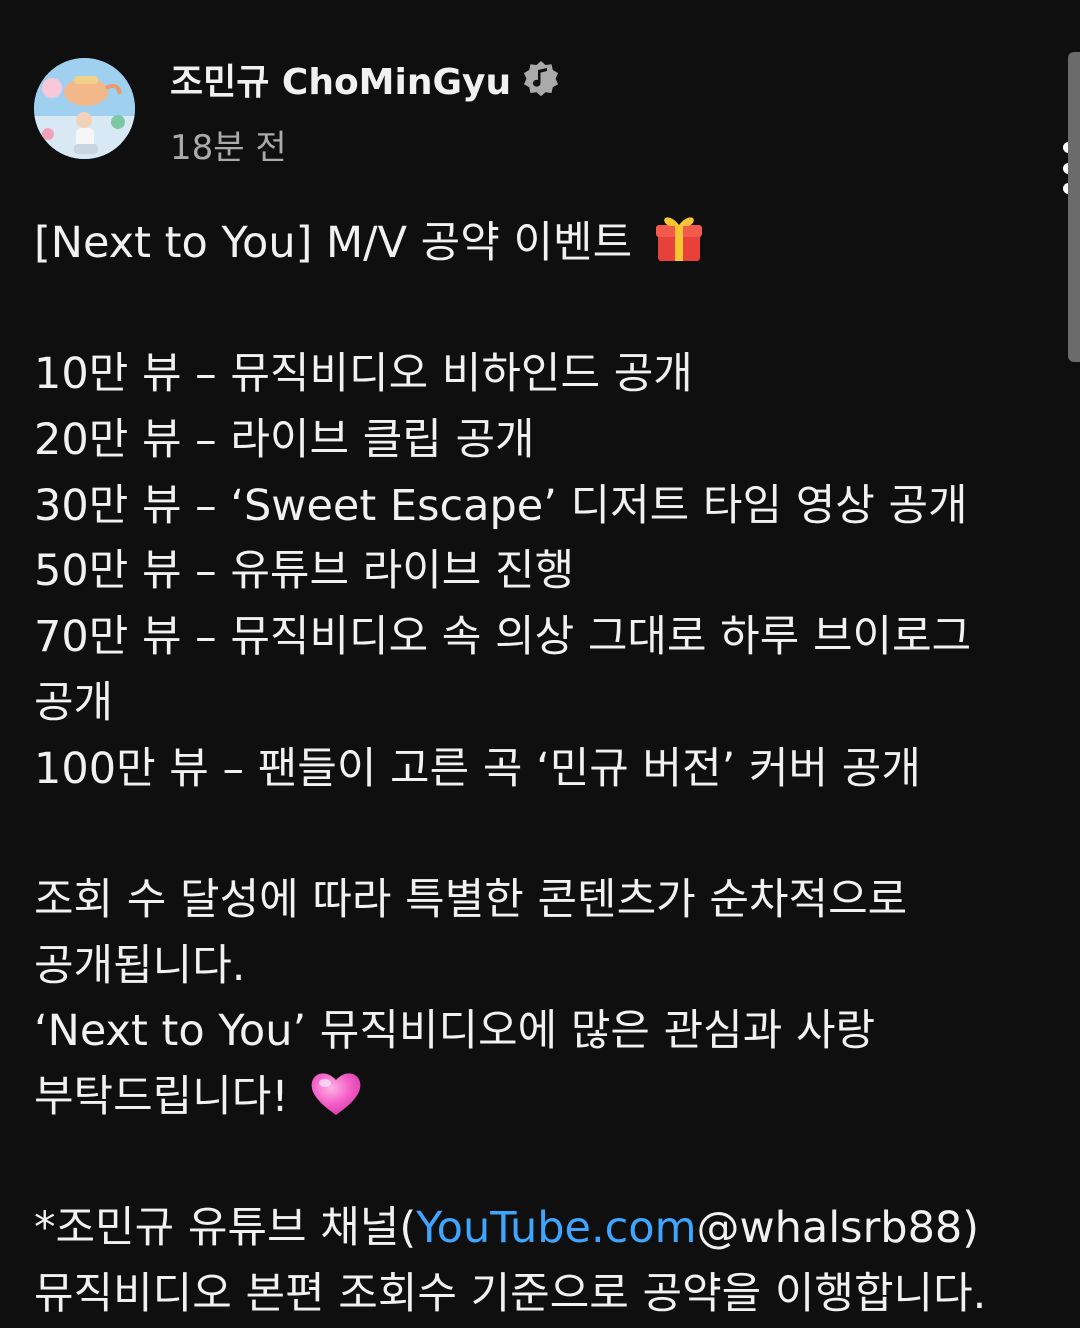 Image resolution: width=1080 pixels, height=1328 pixels. I want to click on scrollbar, so click(1074, 207).